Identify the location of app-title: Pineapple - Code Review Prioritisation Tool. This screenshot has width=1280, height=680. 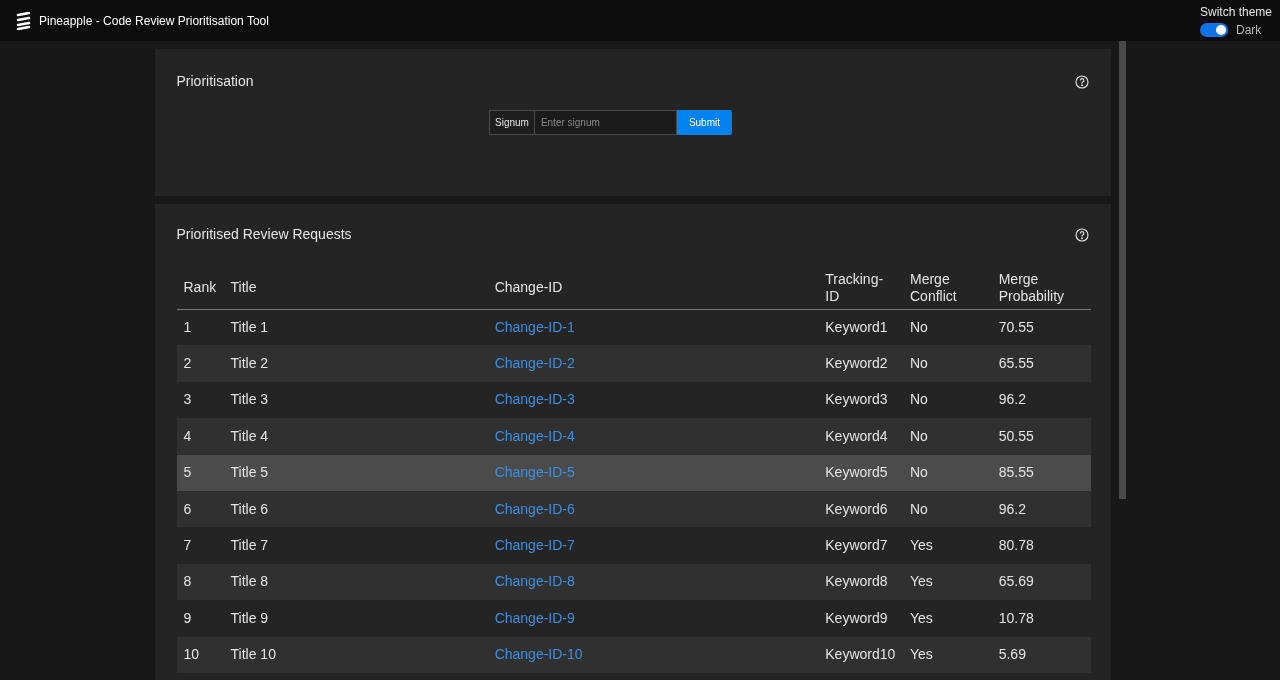
(154, 21).